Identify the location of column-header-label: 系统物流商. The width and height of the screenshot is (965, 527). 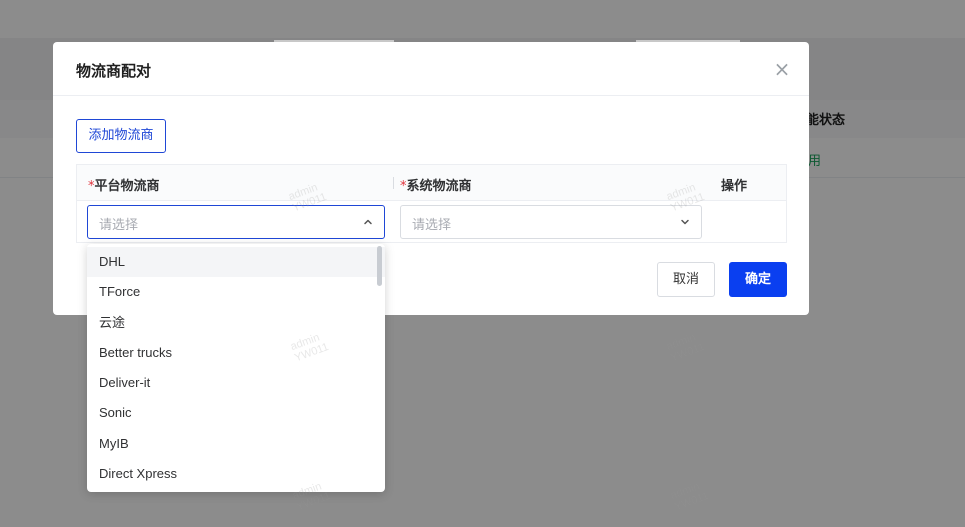
(439, 186).